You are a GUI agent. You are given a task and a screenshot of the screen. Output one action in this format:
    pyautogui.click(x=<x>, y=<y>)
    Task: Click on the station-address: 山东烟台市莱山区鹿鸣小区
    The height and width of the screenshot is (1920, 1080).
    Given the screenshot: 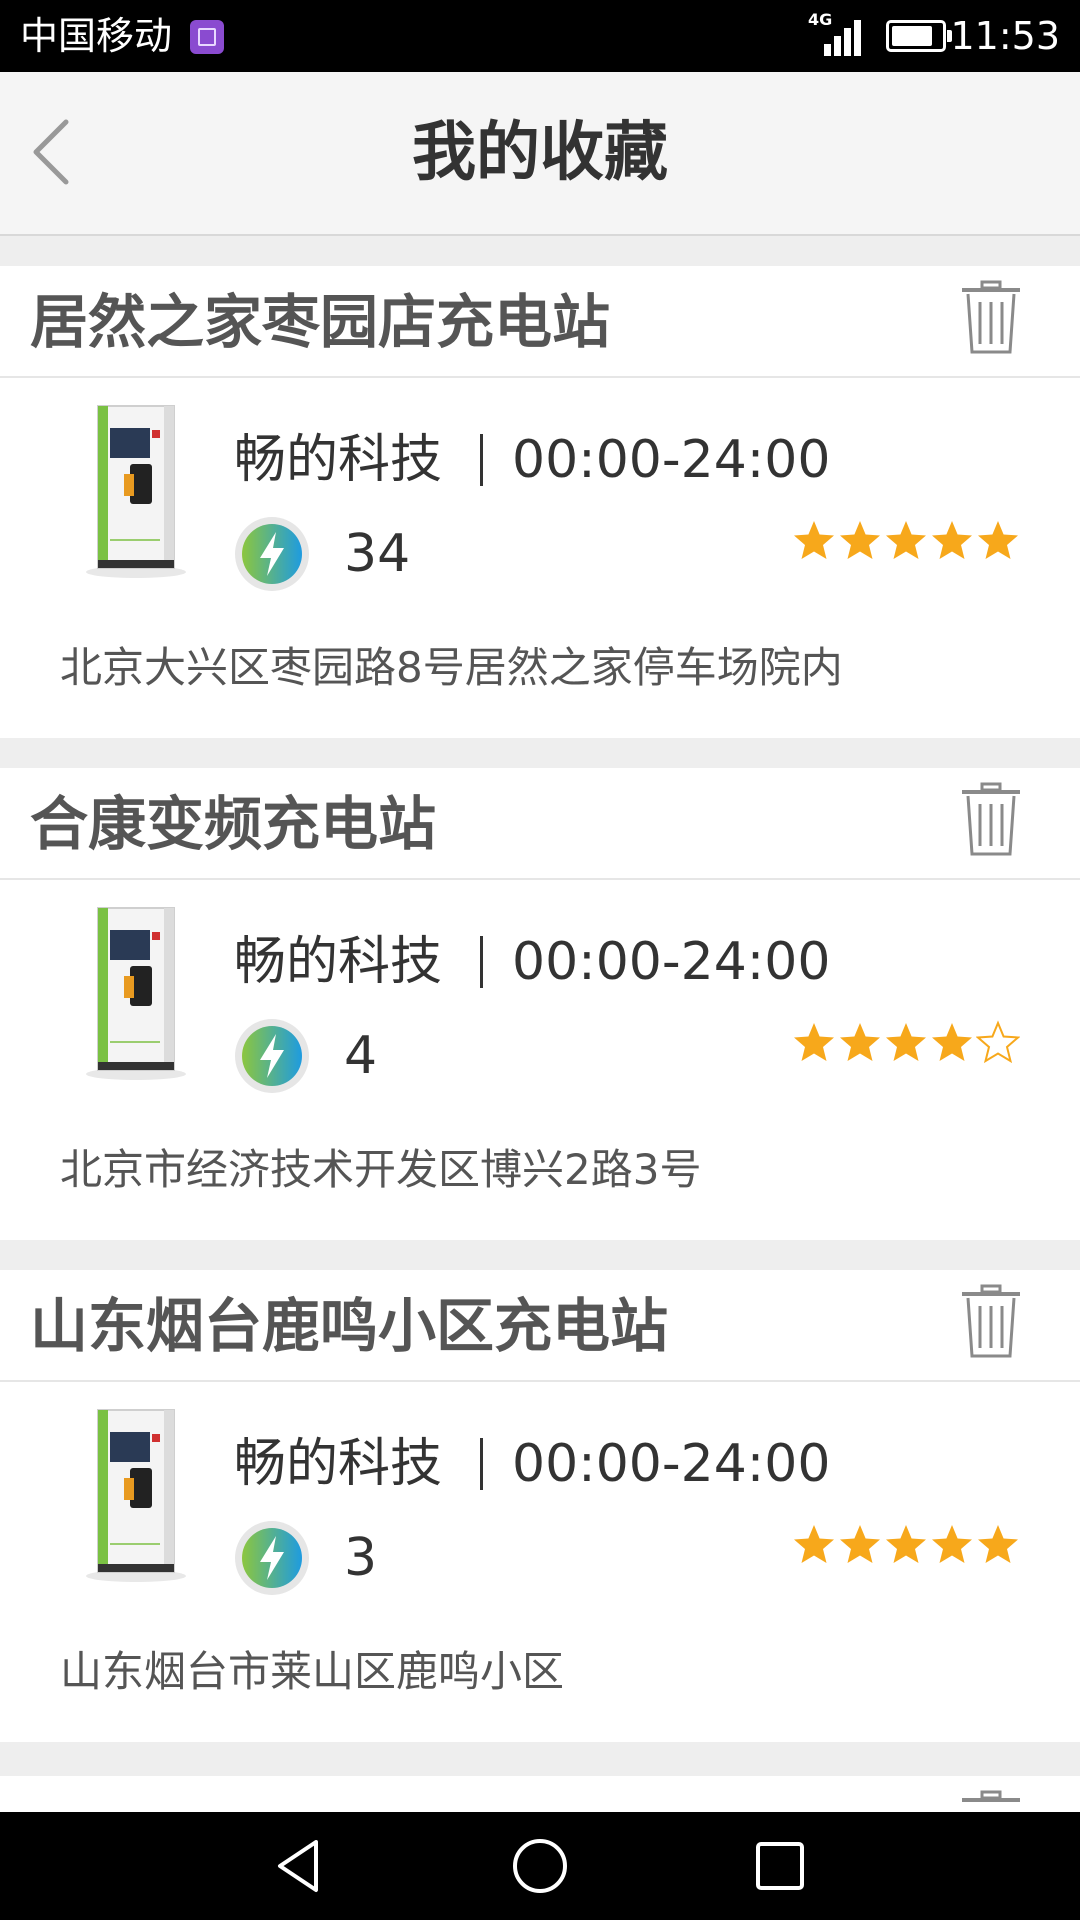 What is the action you would take?
    pyautogui.click(x=312, y=1671)
    